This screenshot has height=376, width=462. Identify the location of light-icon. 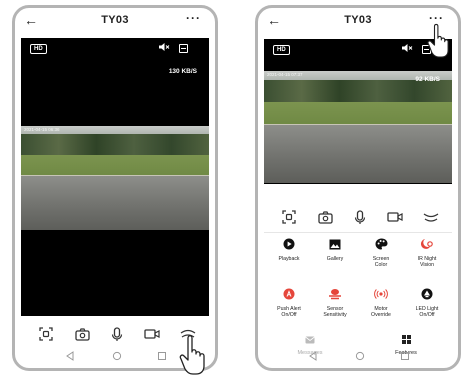
(427, 294).